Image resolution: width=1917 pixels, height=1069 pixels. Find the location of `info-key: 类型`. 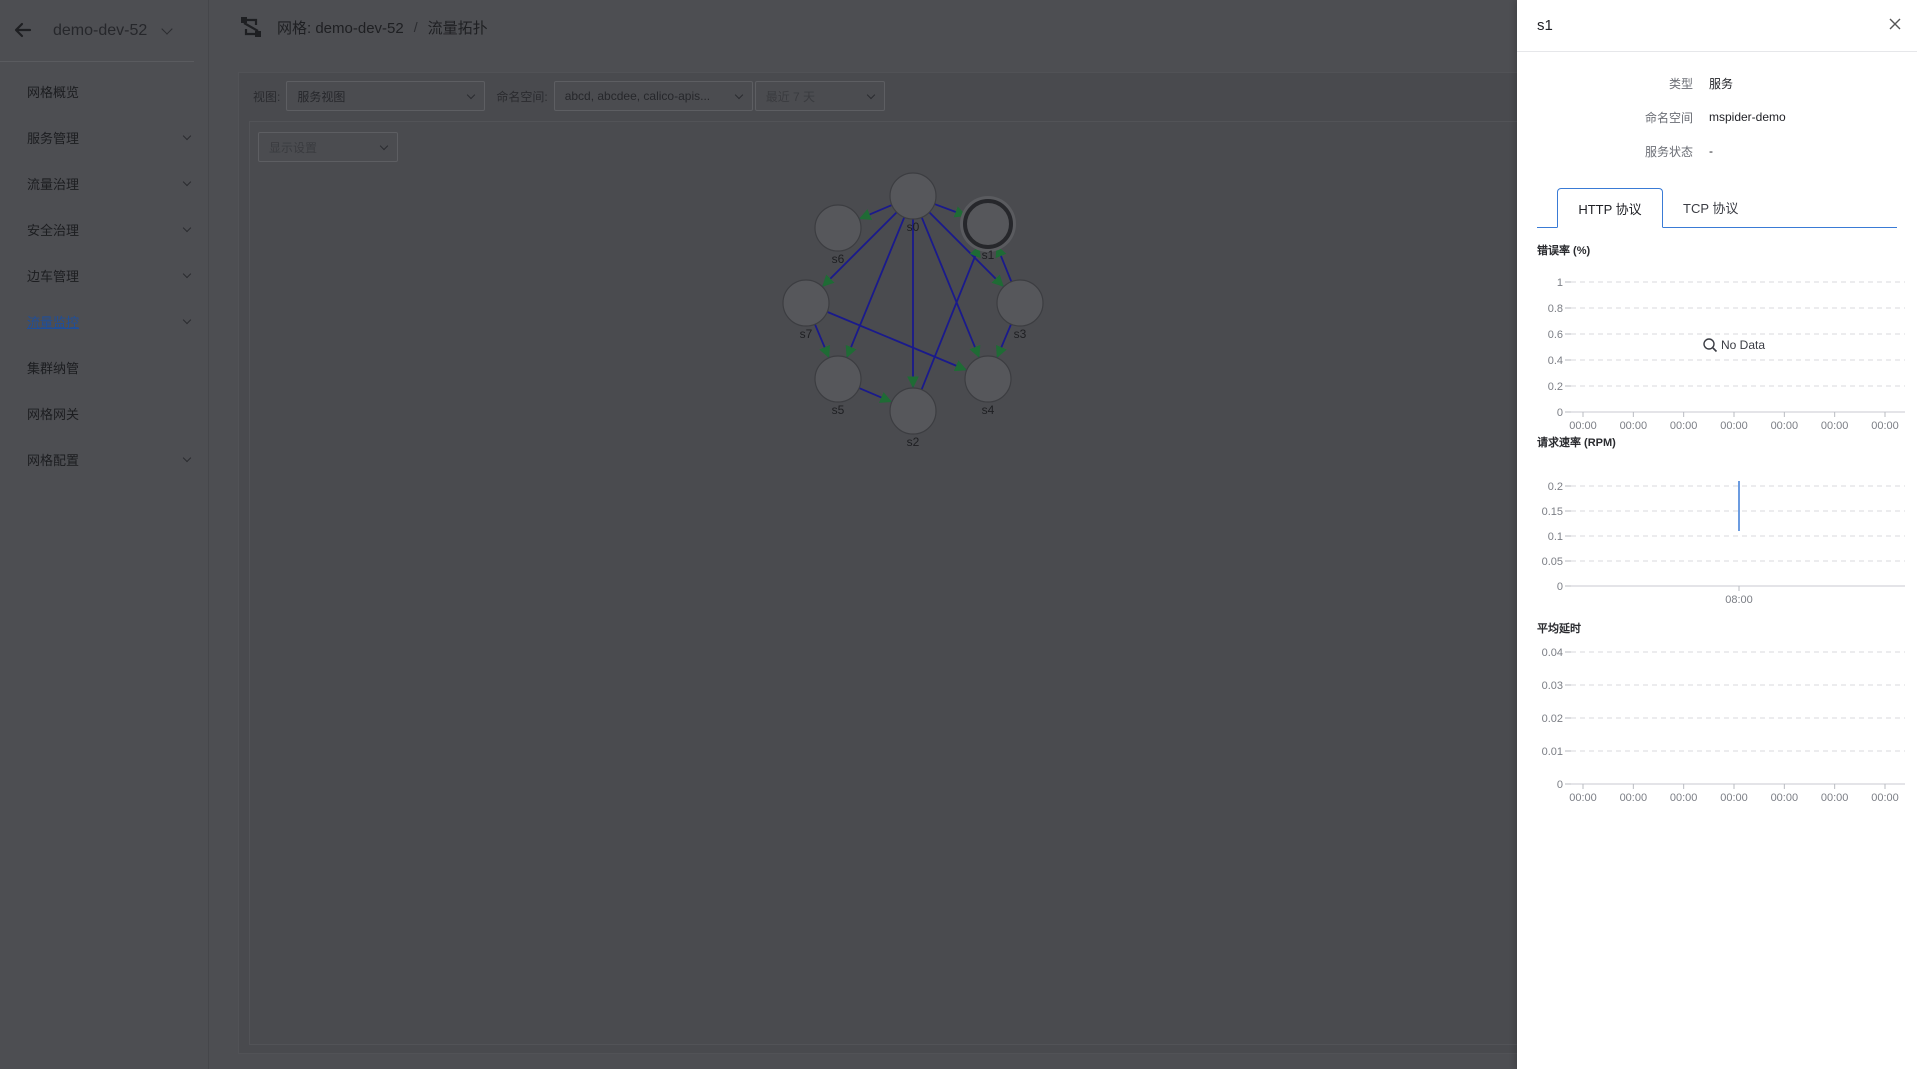

info-key: 类型 is located at coordinates (1680, 83).